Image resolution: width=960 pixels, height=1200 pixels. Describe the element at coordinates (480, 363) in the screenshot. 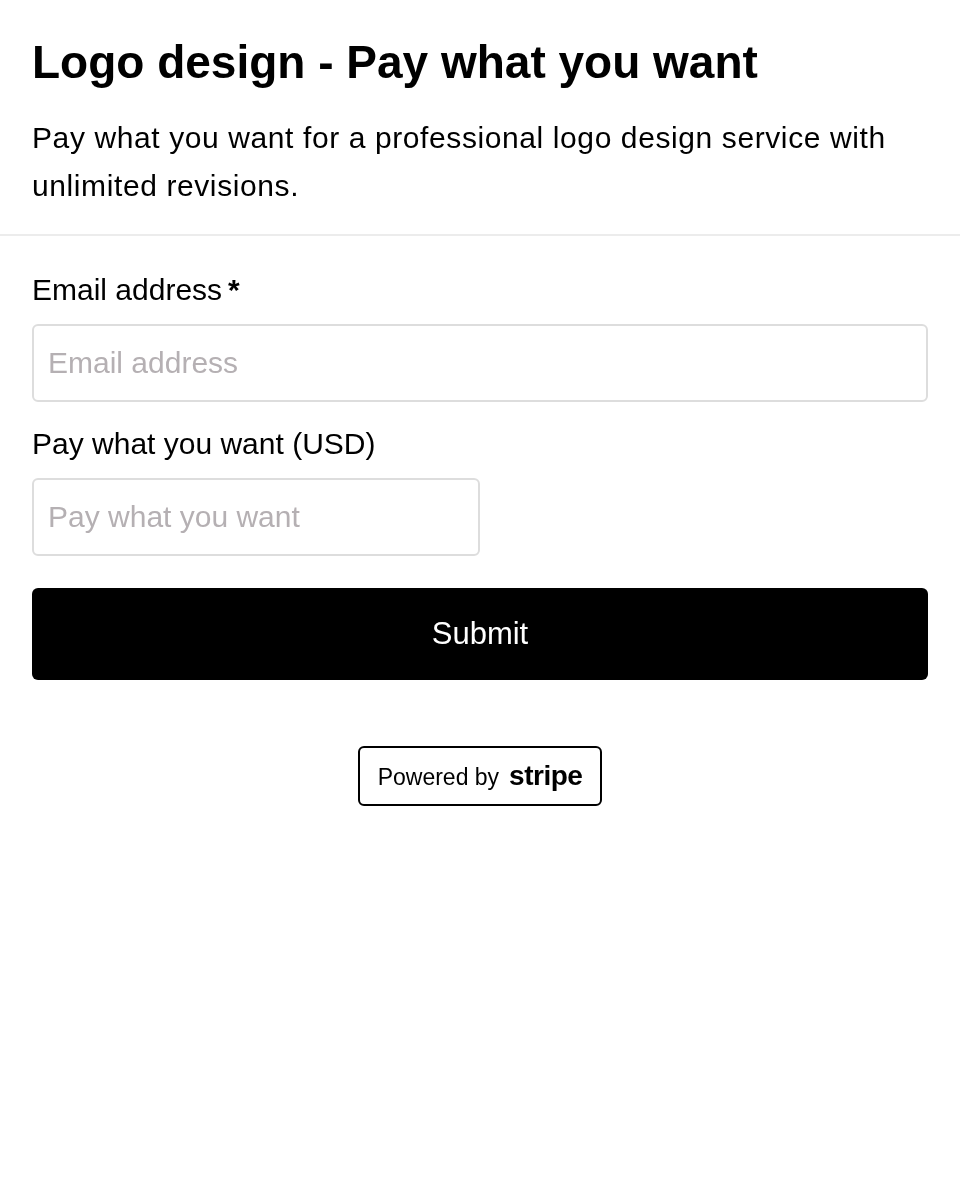

I see `input-field: Email address` at that location.